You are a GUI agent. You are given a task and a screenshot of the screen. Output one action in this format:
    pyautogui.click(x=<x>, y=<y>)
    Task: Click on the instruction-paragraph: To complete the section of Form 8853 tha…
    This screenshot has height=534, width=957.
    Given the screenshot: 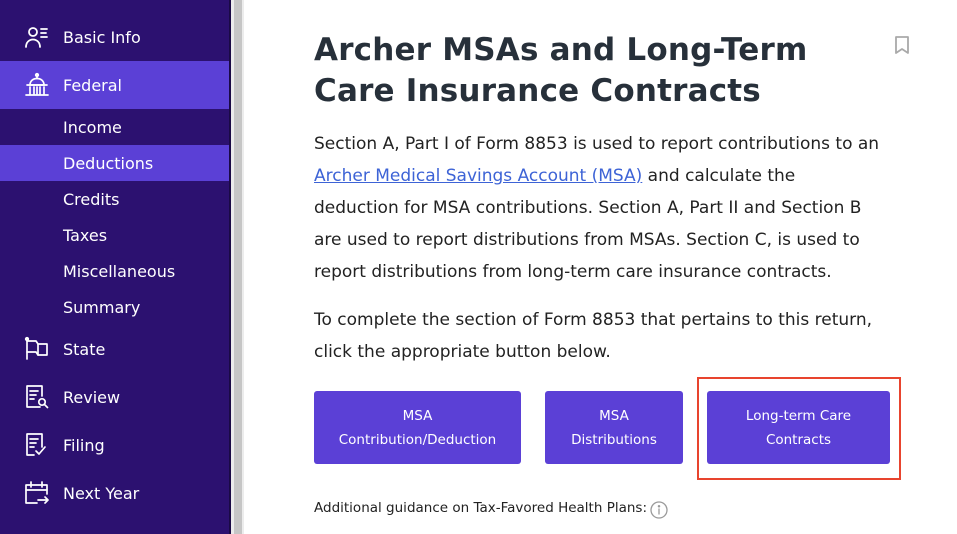 What is the action you would take?
    pyautogui.click(x=593, y=336)
    